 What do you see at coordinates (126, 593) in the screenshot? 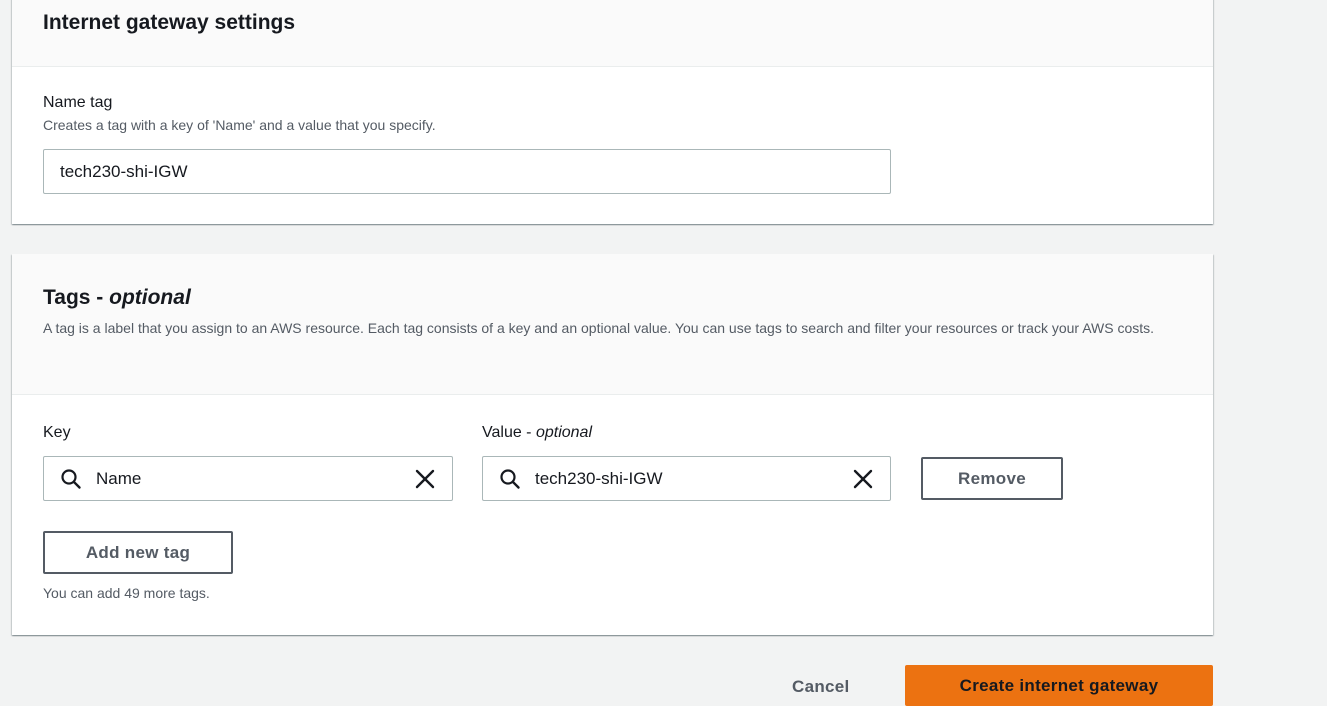
I see `tags-remaining-text: You can add 49 more tags.` at bounding box center [126, 593].